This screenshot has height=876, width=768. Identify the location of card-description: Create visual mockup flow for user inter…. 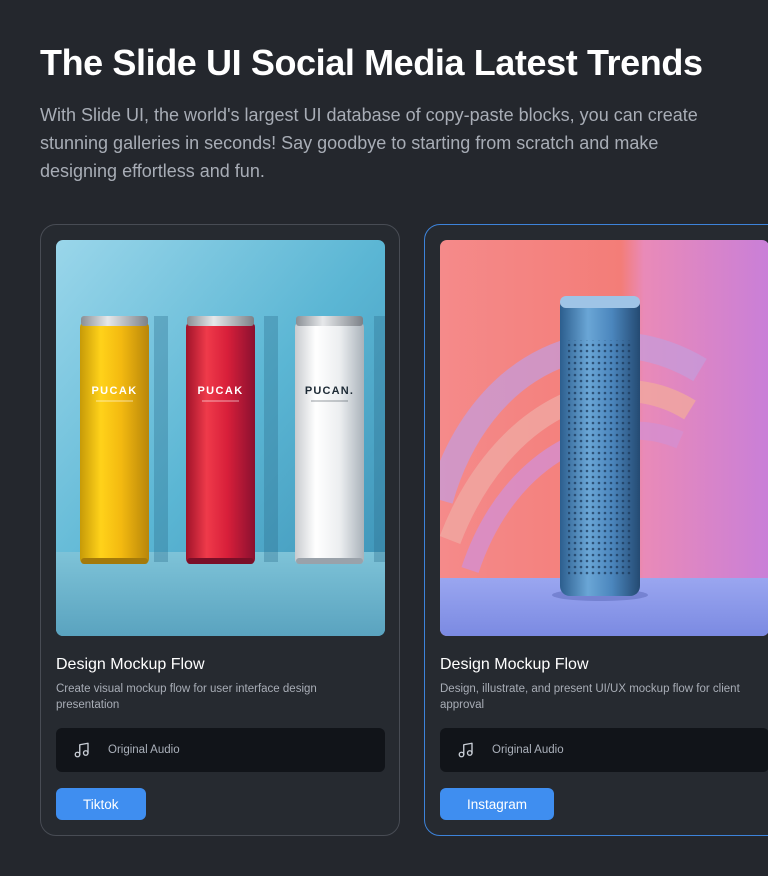
(186, 697).